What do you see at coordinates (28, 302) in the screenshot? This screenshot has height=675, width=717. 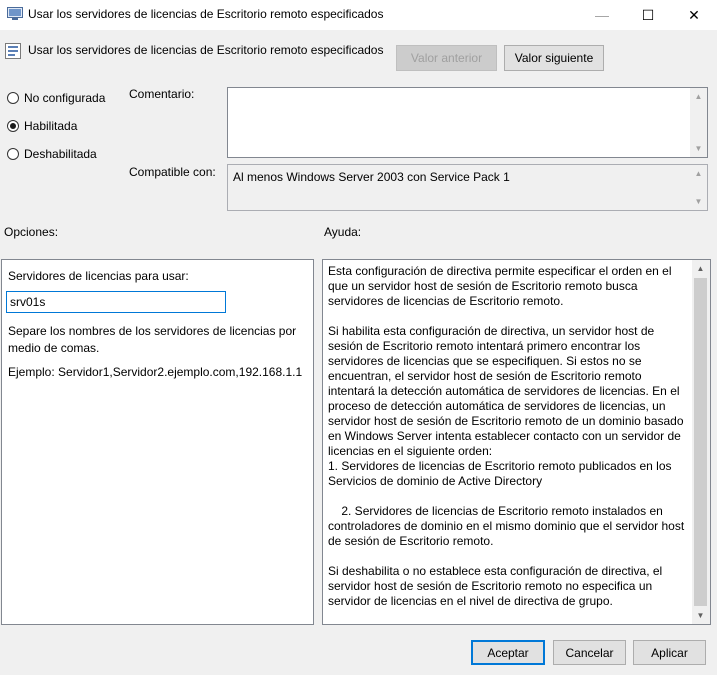 I see `license-servers-value: srv01s` at bounding box center [28, 302].